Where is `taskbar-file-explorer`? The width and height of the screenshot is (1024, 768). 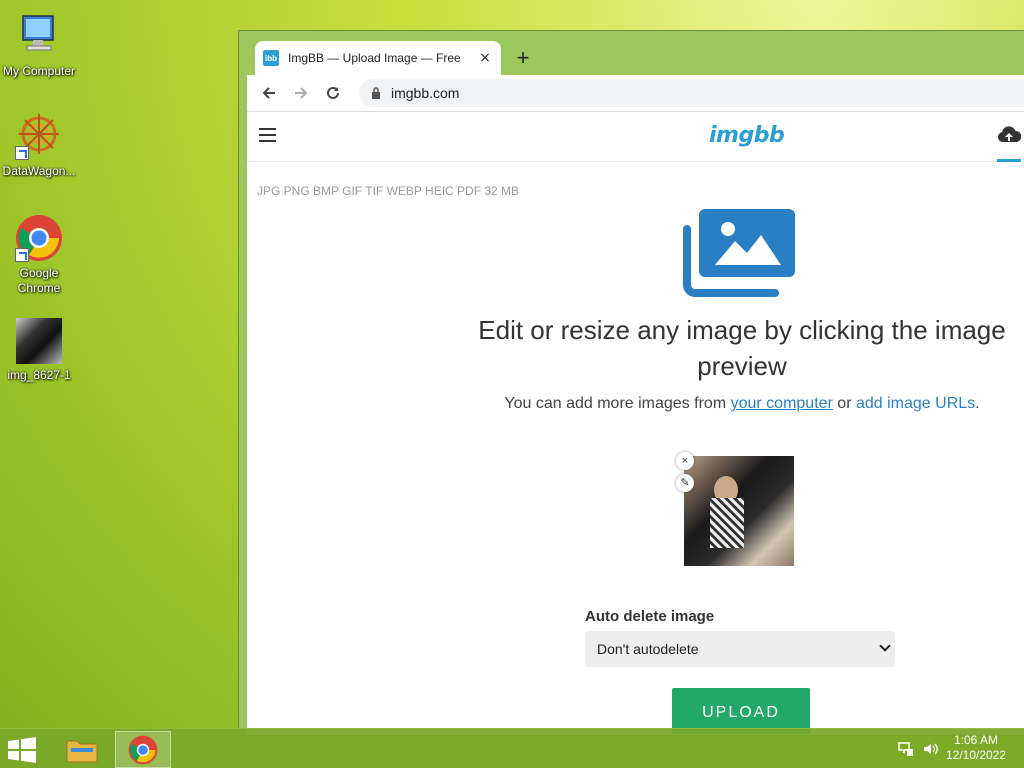
taskbar-file-explorer is located at coordinates (82, 749).